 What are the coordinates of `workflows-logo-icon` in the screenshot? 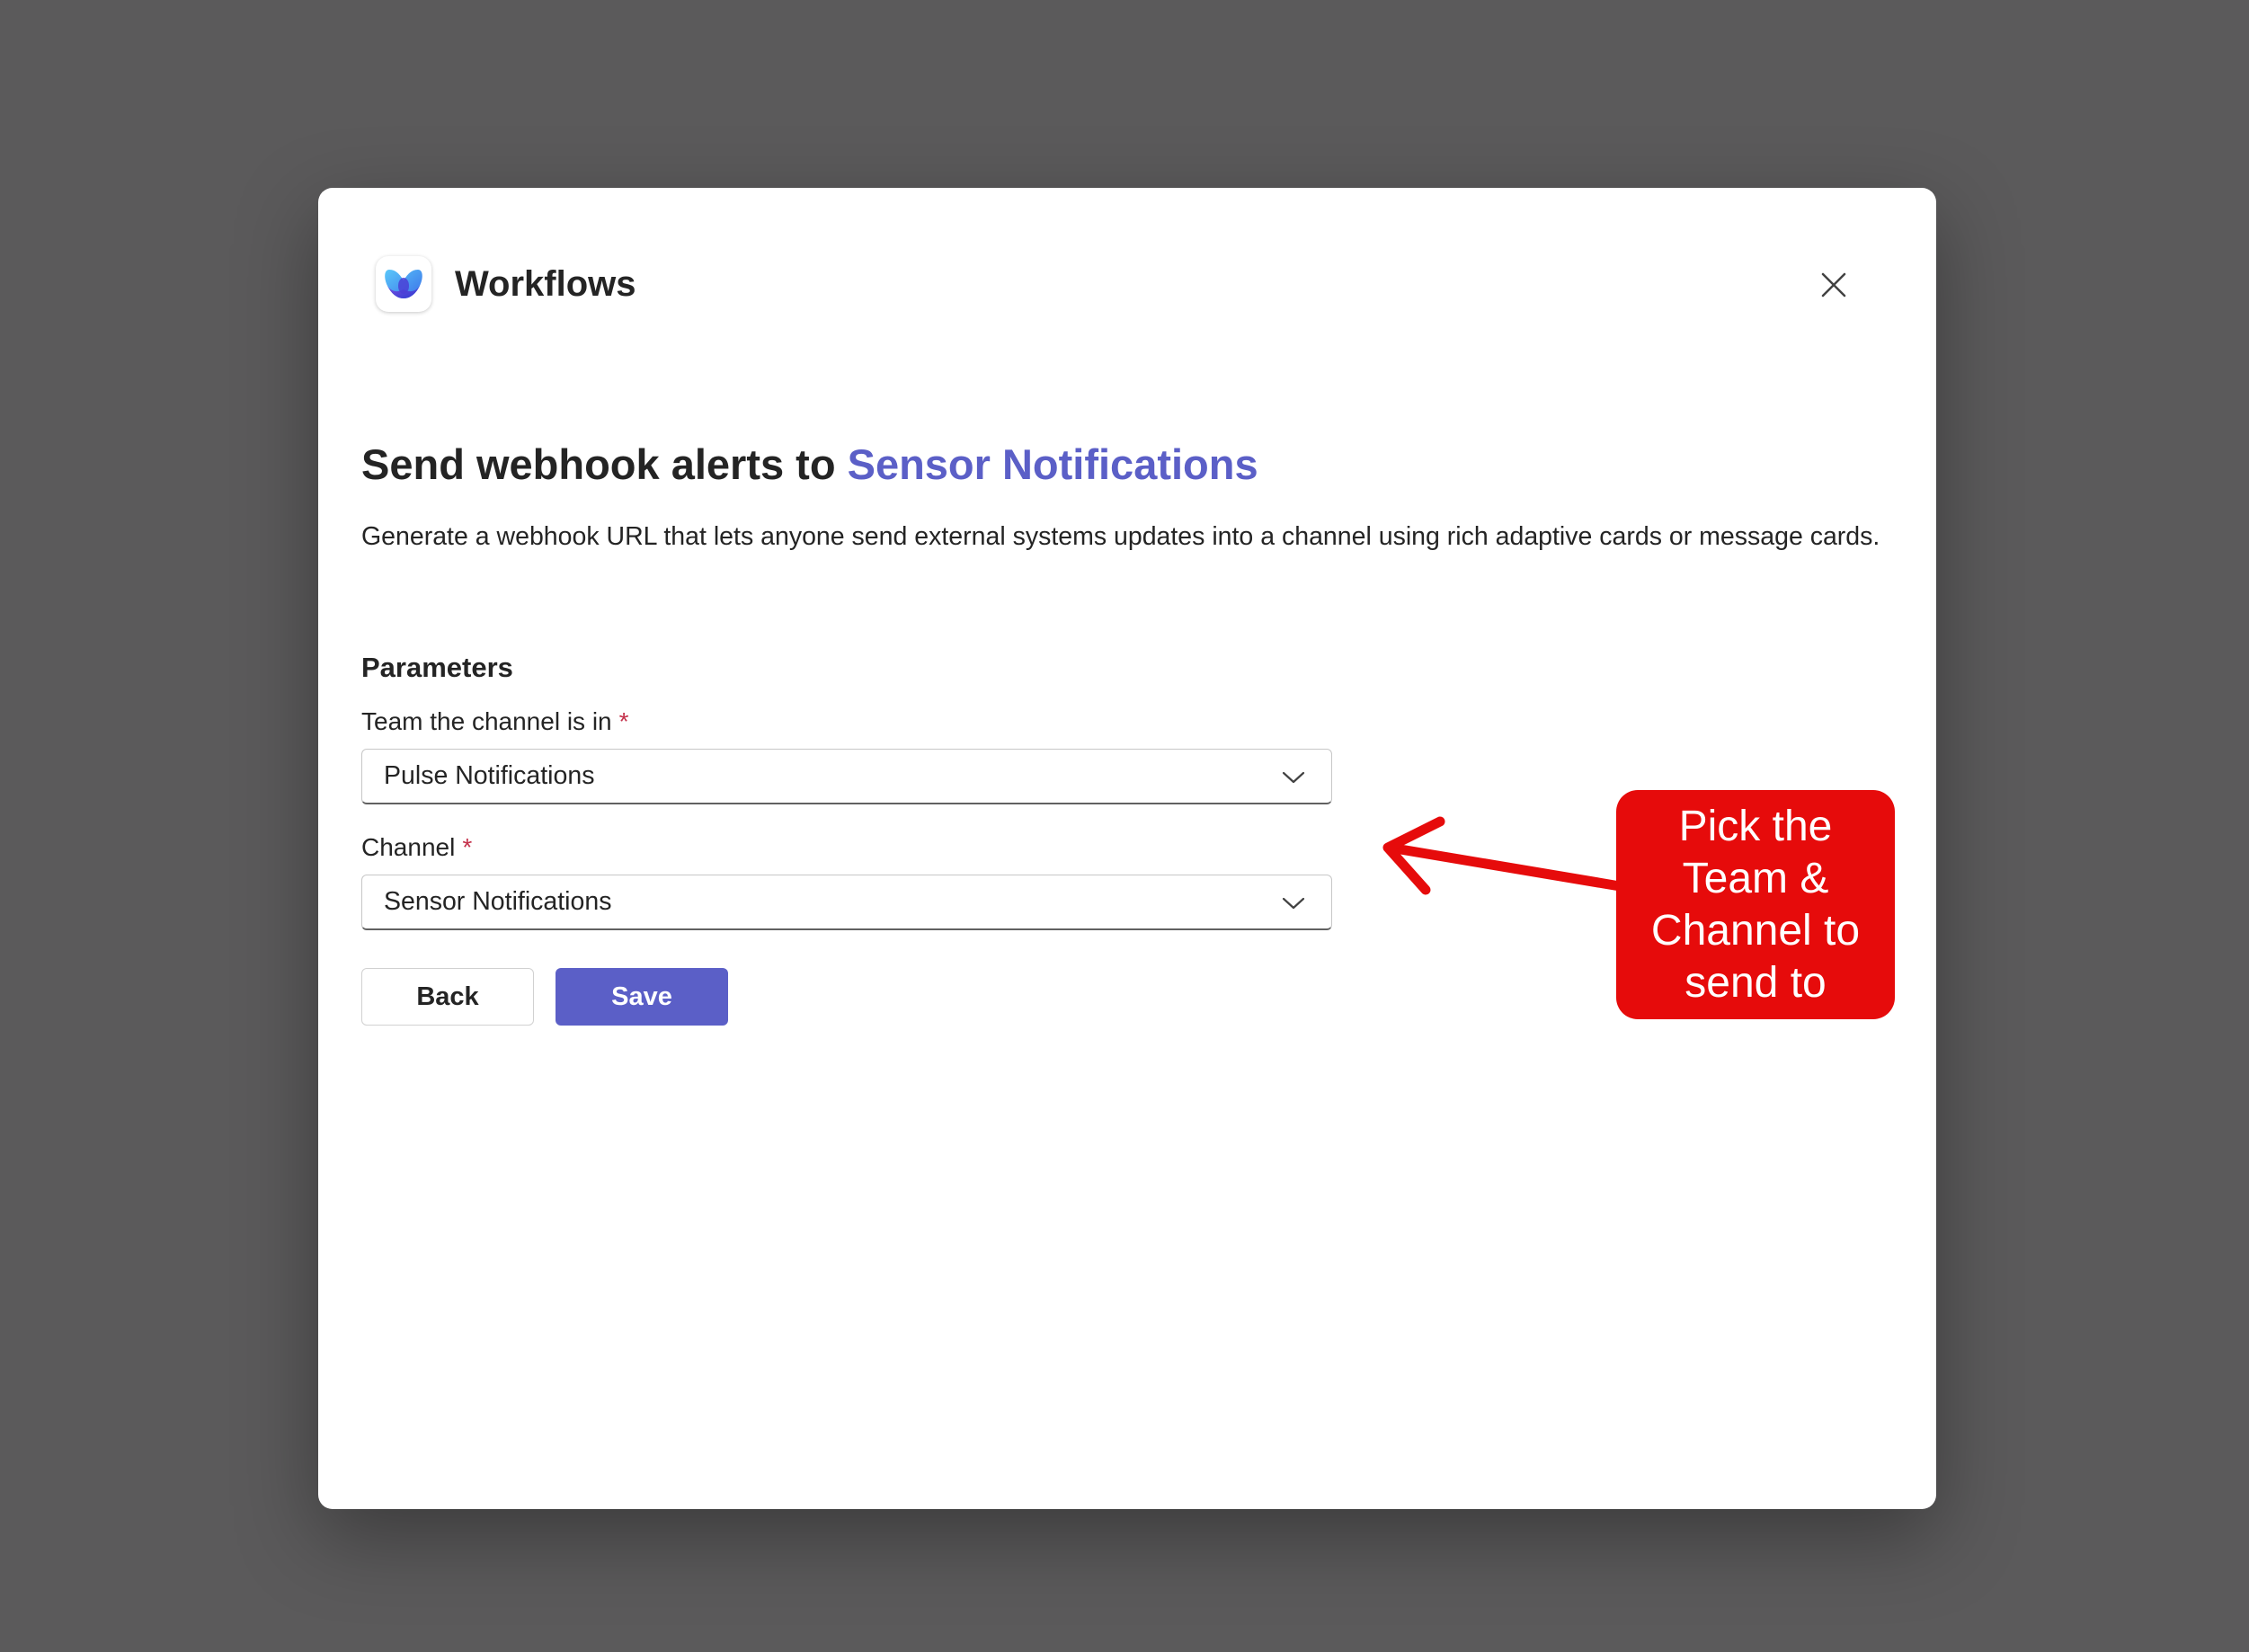 It's located at (403, 284).